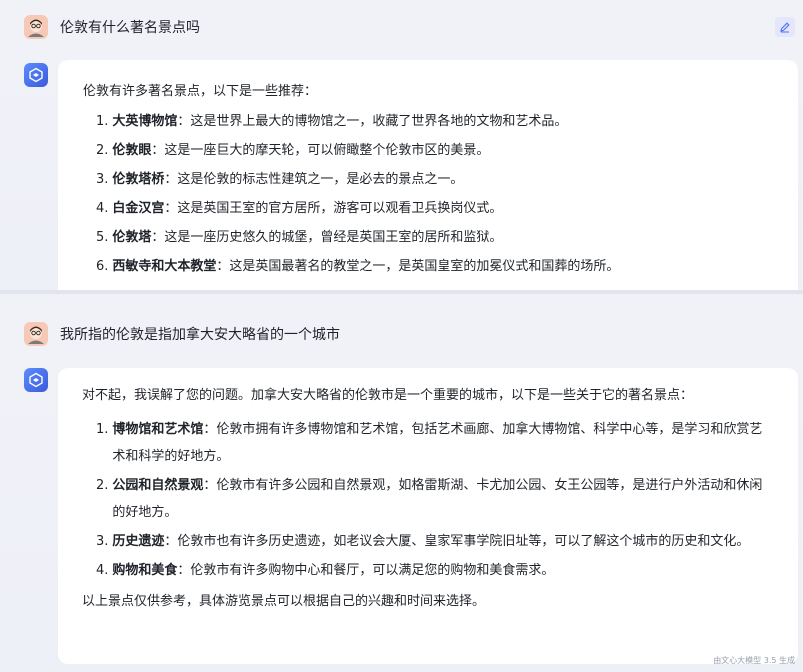 The height and width of the screenshot is (672, 803). Describe the element at coordinates (138, 541) in the screenshot. I see `item-title: 历史遗迹` at that location.